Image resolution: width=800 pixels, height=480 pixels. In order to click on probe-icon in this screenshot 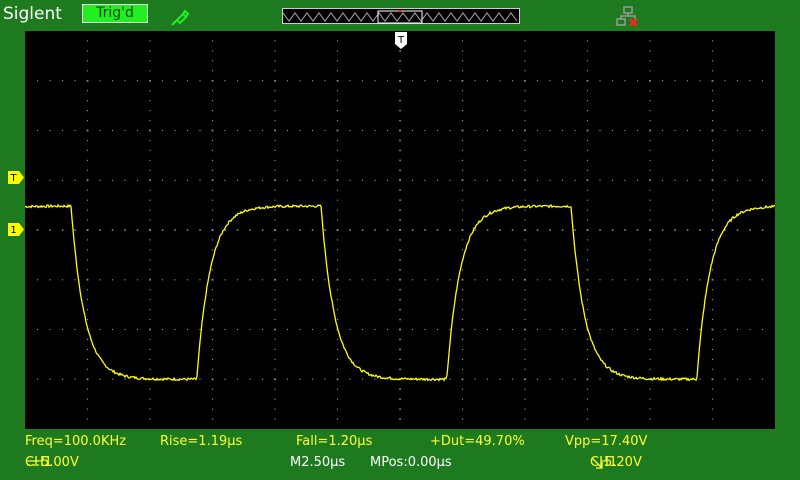, I will do `click(180, 16)`.